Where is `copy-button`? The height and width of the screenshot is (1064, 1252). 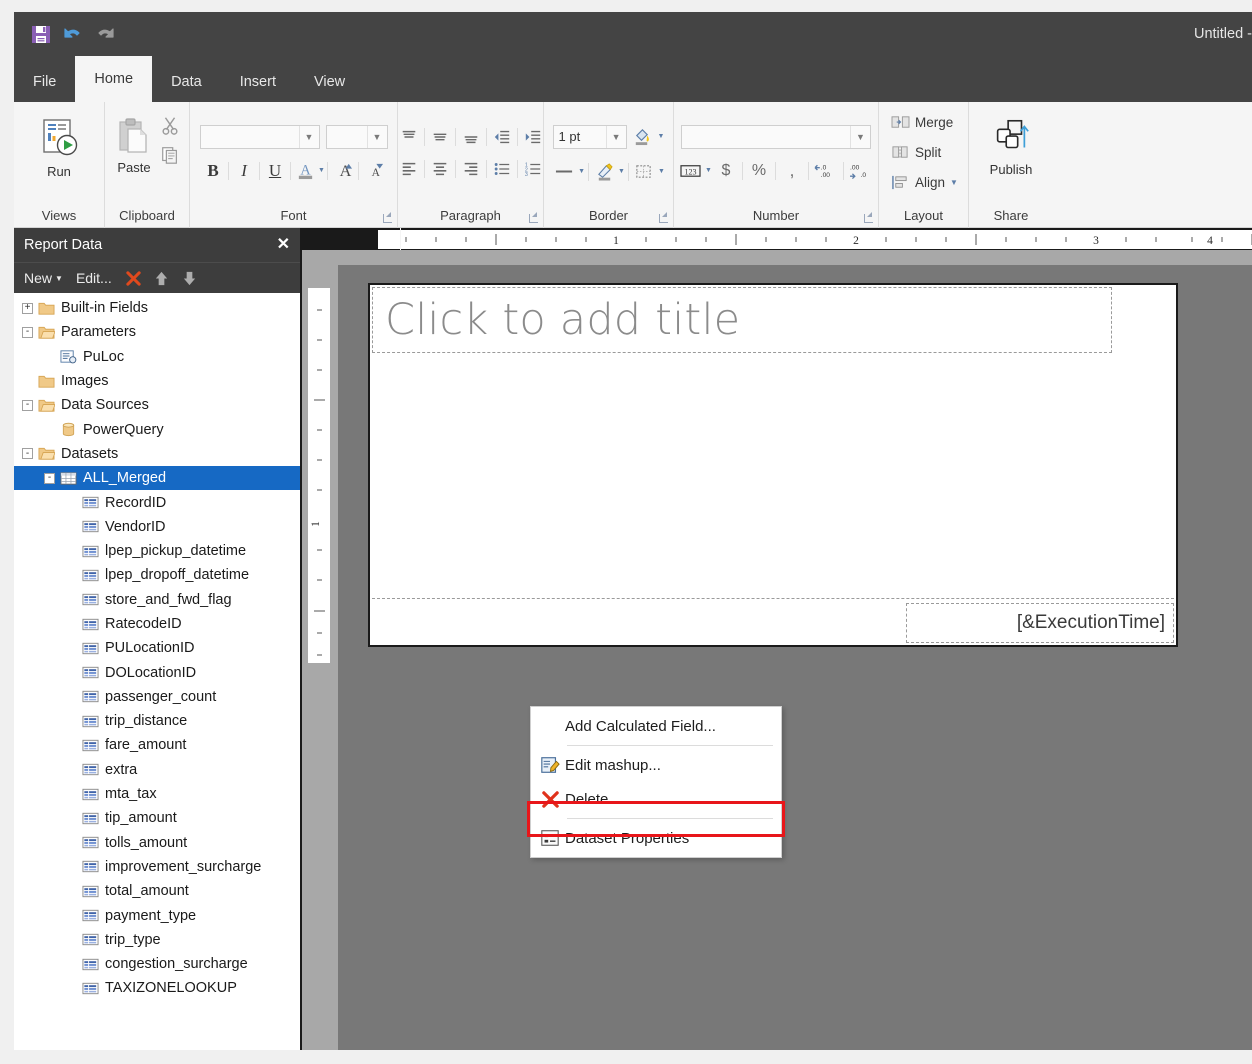
copy-button is located at coordinates (170, 155).